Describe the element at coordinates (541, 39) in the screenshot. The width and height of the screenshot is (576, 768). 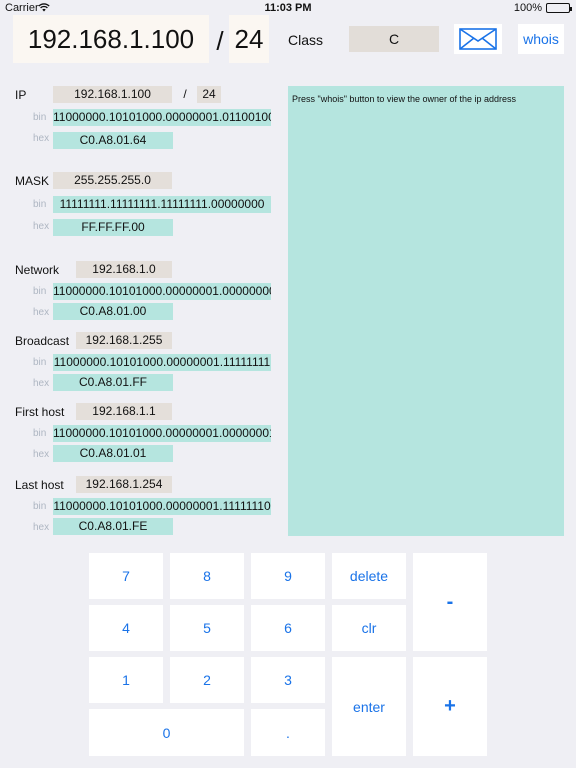
I see `whois-button: whois` at that location.